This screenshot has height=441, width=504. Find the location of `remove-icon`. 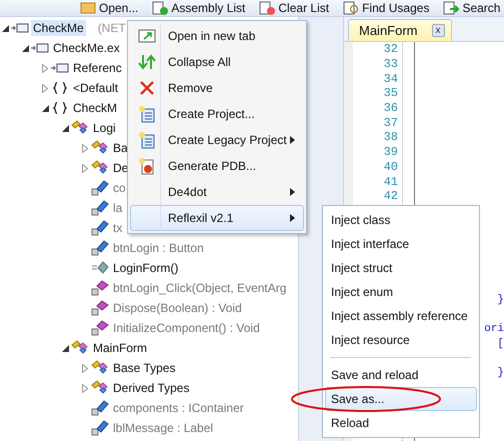

remove-icon is located at coordinates (147, 88).